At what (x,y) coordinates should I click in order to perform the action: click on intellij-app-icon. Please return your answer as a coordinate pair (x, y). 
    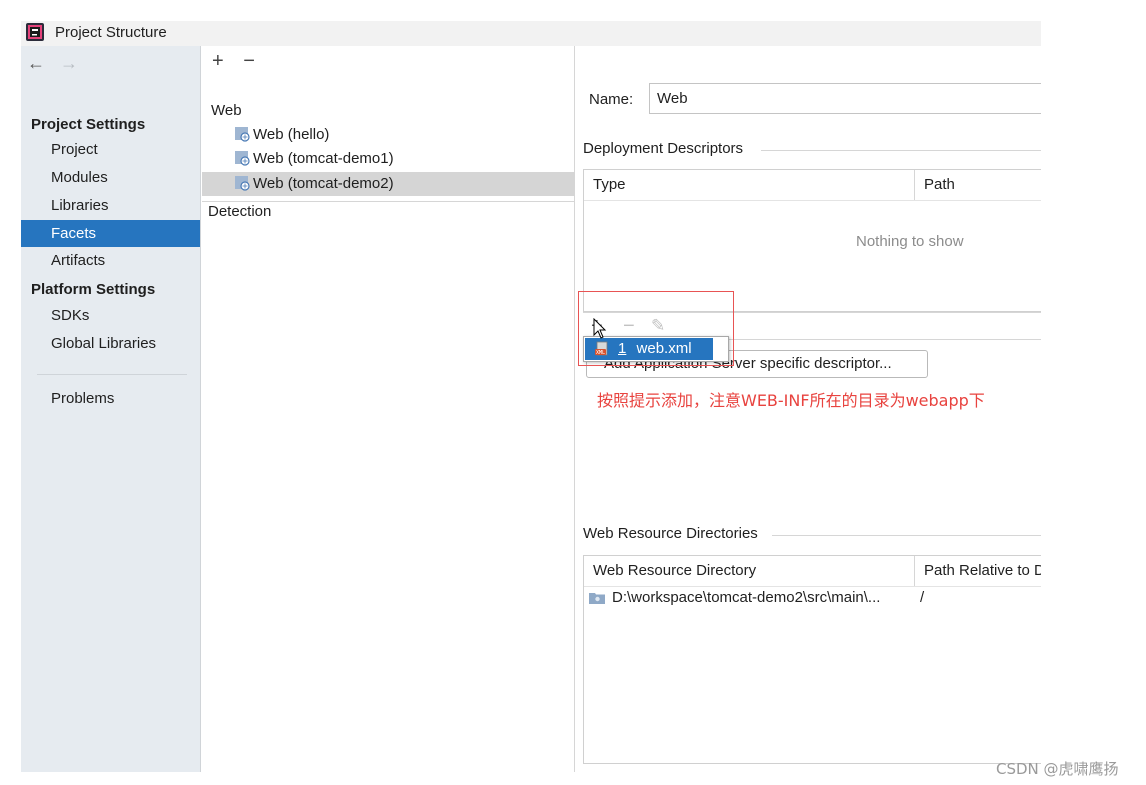
    Looking at the image, I should click on (35, 32).